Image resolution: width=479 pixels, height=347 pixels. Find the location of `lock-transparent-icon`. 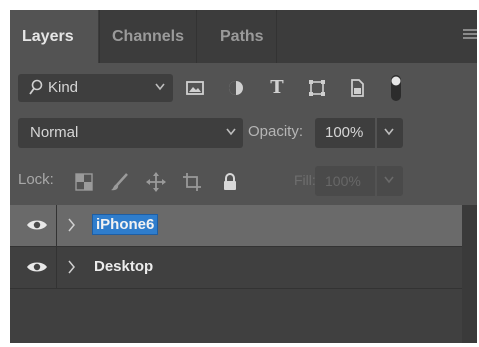

lock-transparent-icon is located at coordinates (84, 182).